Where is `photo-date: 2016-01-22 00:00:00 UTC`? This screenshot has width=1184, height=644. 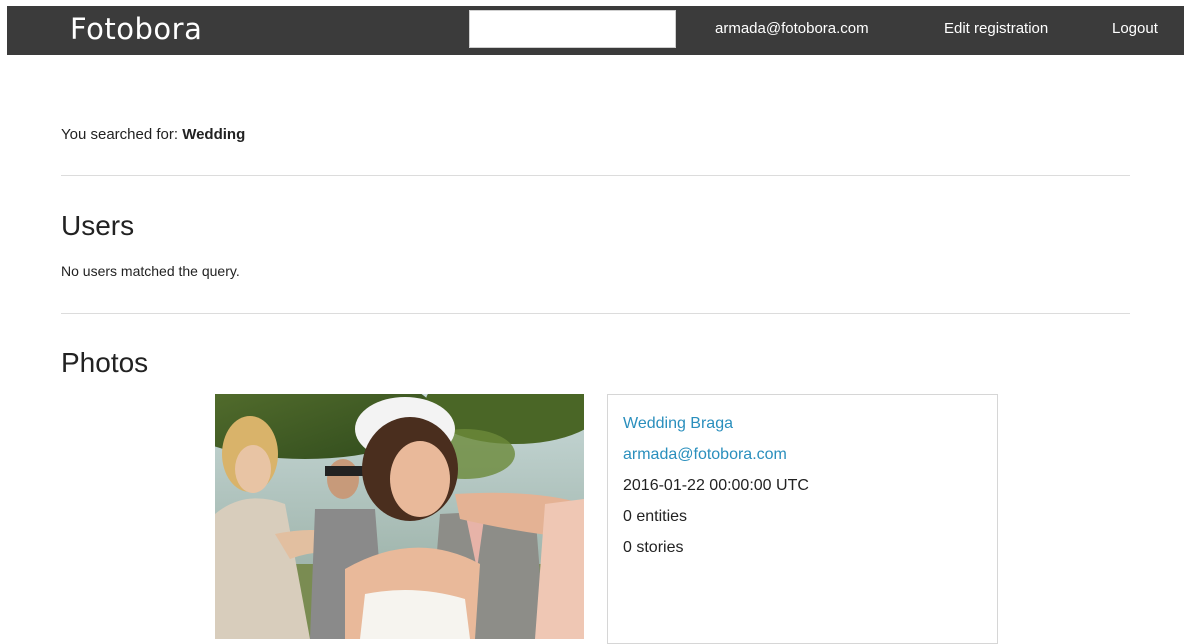
photo-date: 2016-01-22 00:00:00 UTC is located at coordinates (716, 485).